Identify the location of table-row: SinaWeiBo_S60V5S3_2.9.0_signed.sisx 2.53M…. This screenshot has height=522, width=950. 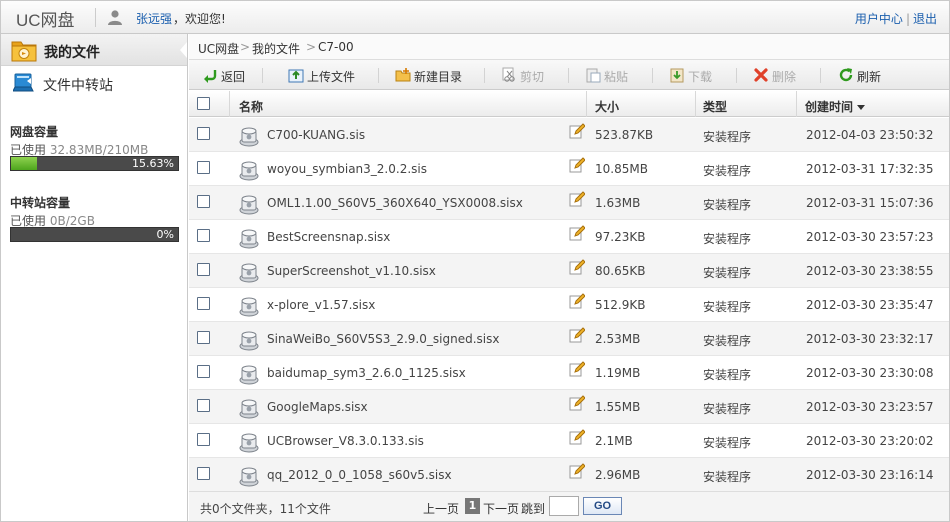
(569, 339).